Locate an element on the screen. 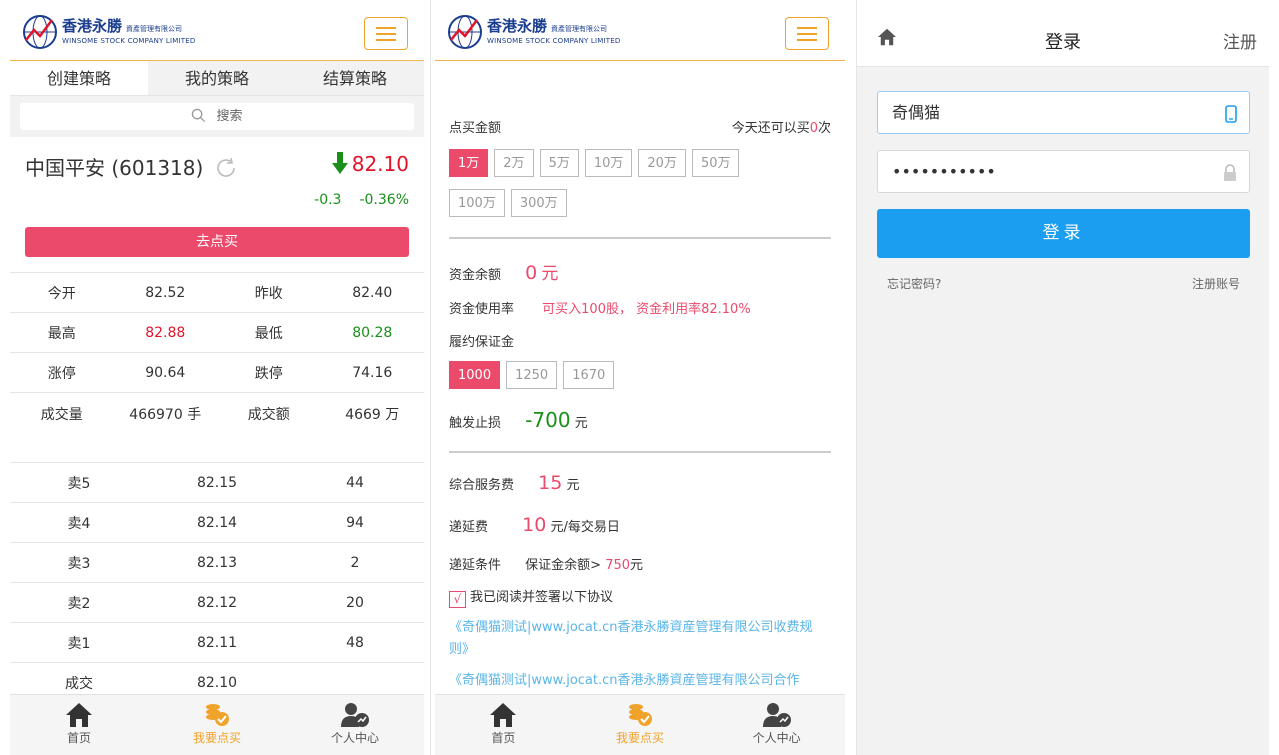  search-icon is located at coordinates (199, 115).